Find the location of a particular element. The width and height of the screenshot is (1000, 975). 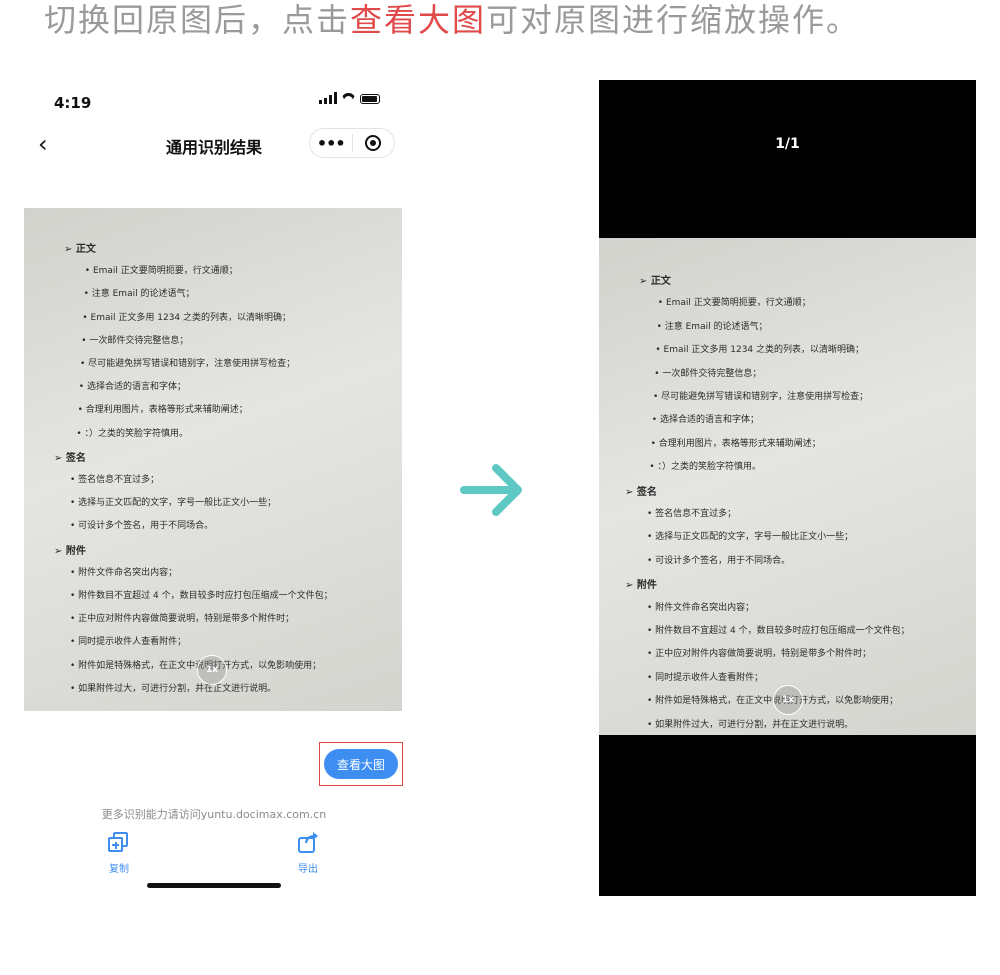

copy-action: 复制 is located at coordinates (119, 853).